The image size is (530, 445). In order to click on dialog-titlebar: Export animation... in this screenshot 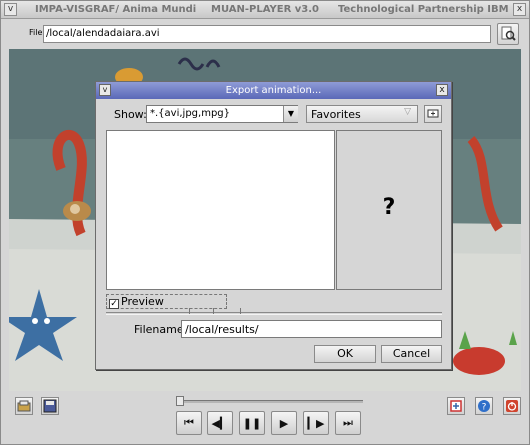, I will do `click(273, 90)`.